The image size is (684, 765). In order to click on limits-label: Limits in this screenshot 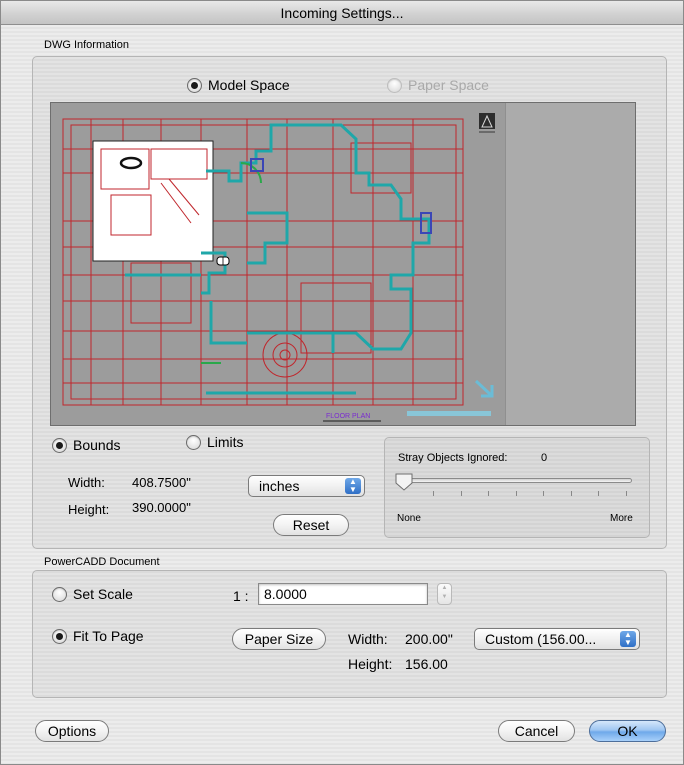, I will do `click(225, 442)`.